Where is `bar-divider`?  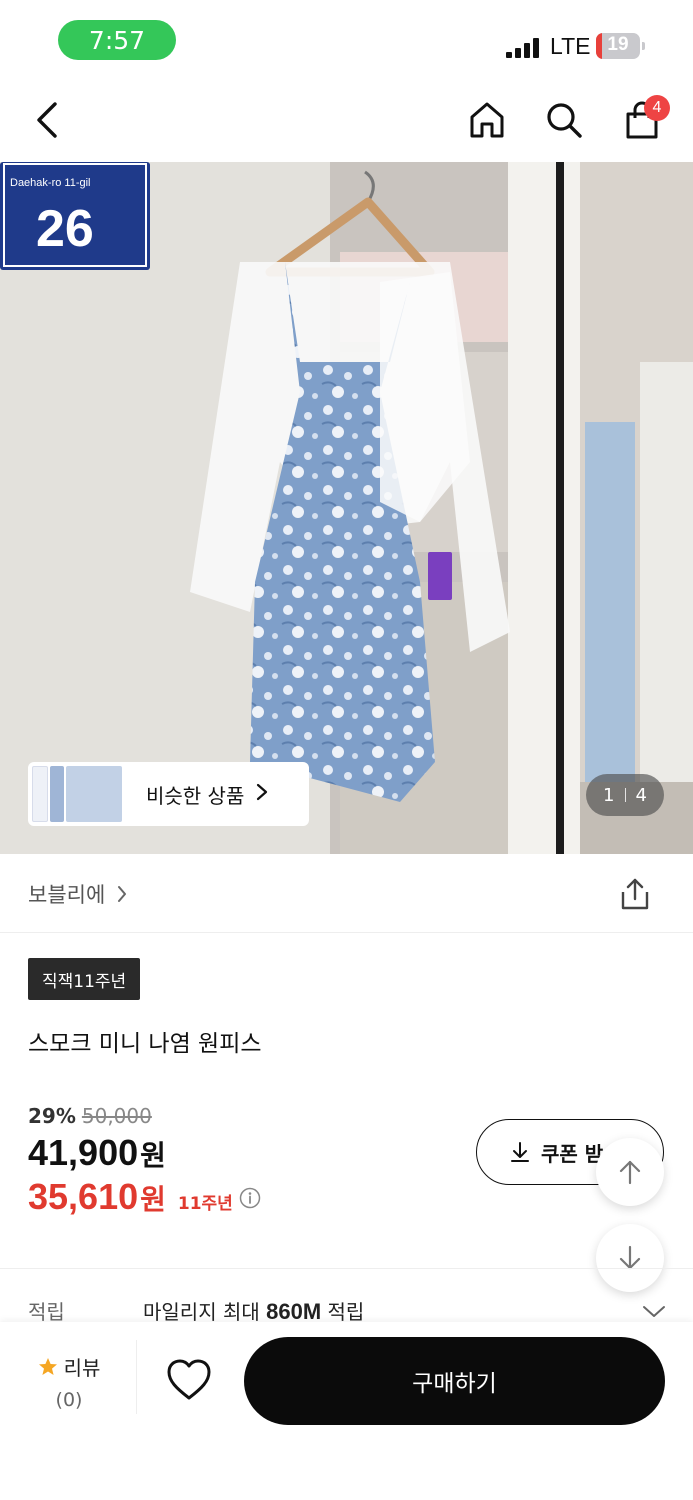 bar-divider is located at coordinates (136, 1377).